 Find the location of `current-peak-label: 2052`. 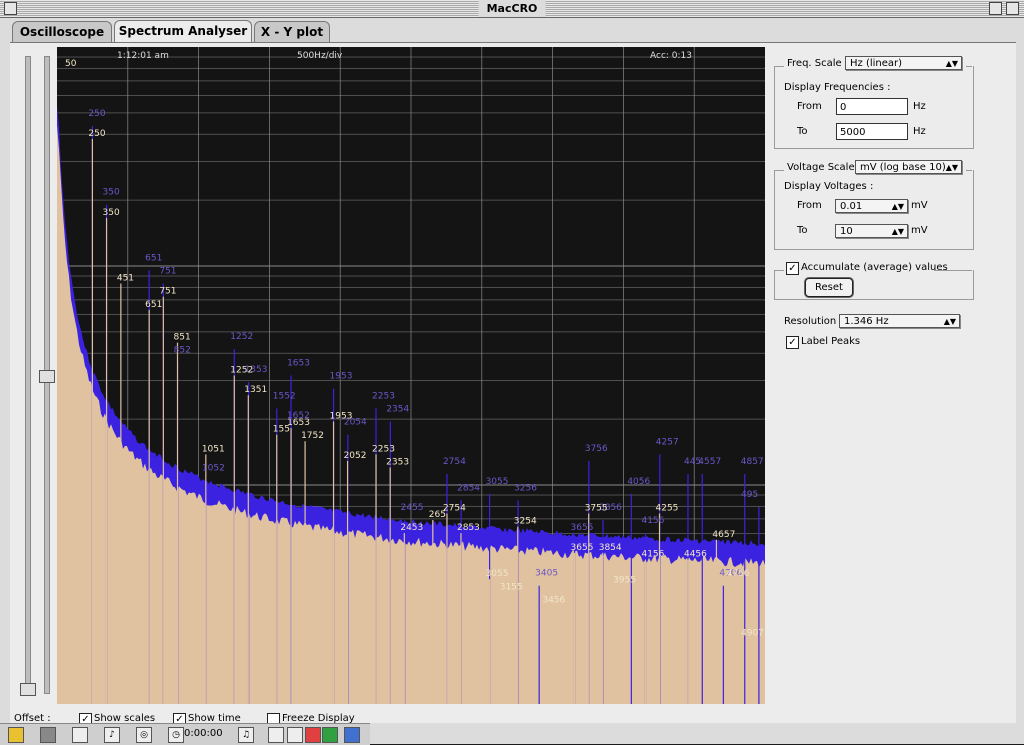

current-peak-label: 2052 is located at coordinates (355, 456).